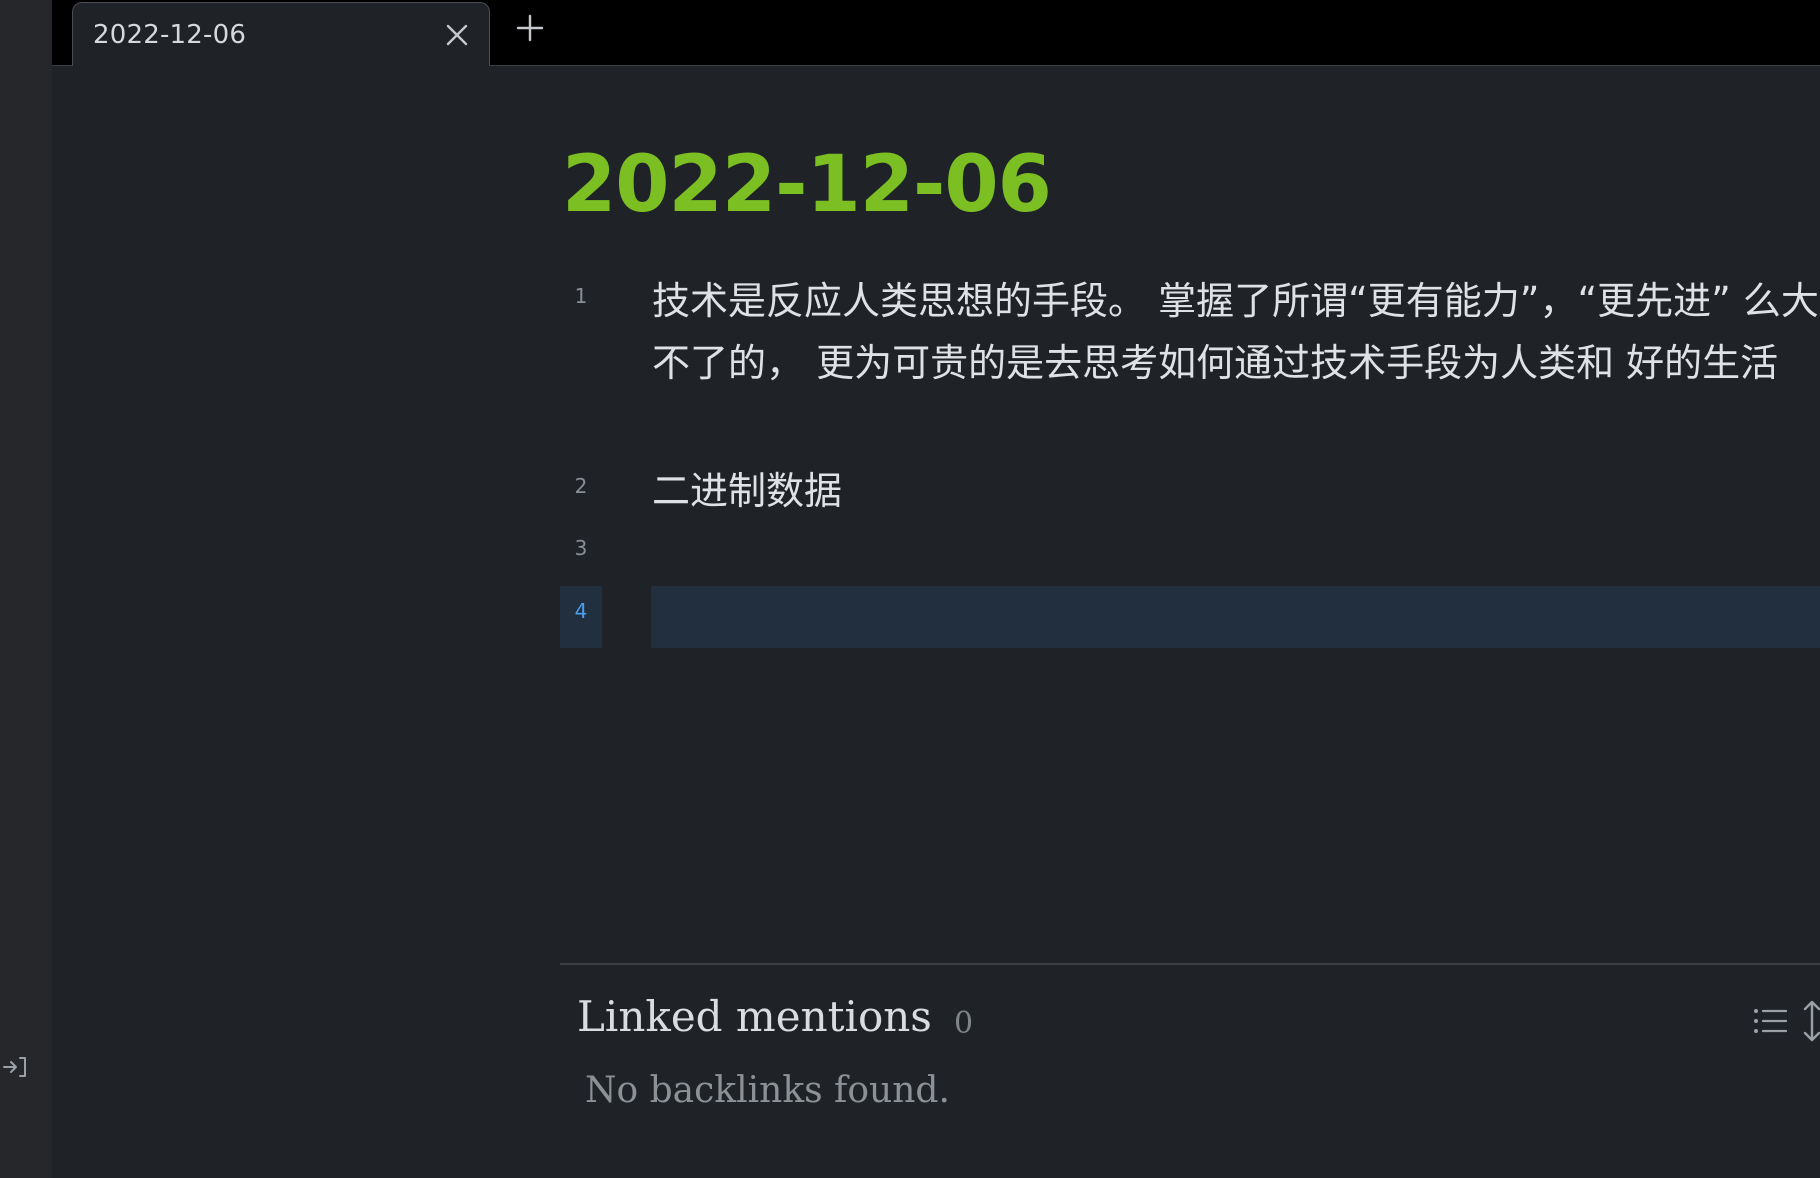 The width and height of the screenshot is (1820, 1178). I want to click on tab-label: 2022-12-06, so click(170, 35).